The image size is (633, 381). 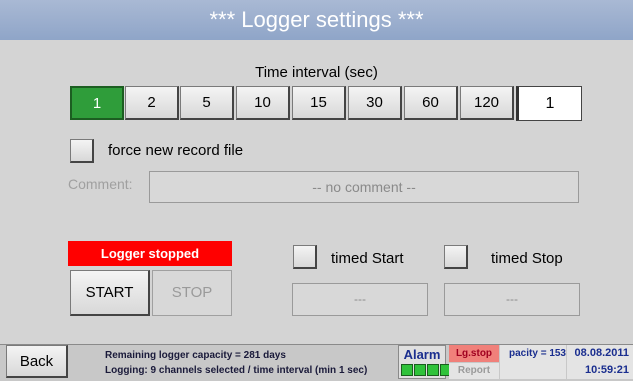 I want to click on timed-stop-checkbox, so click(x=456, y=257).